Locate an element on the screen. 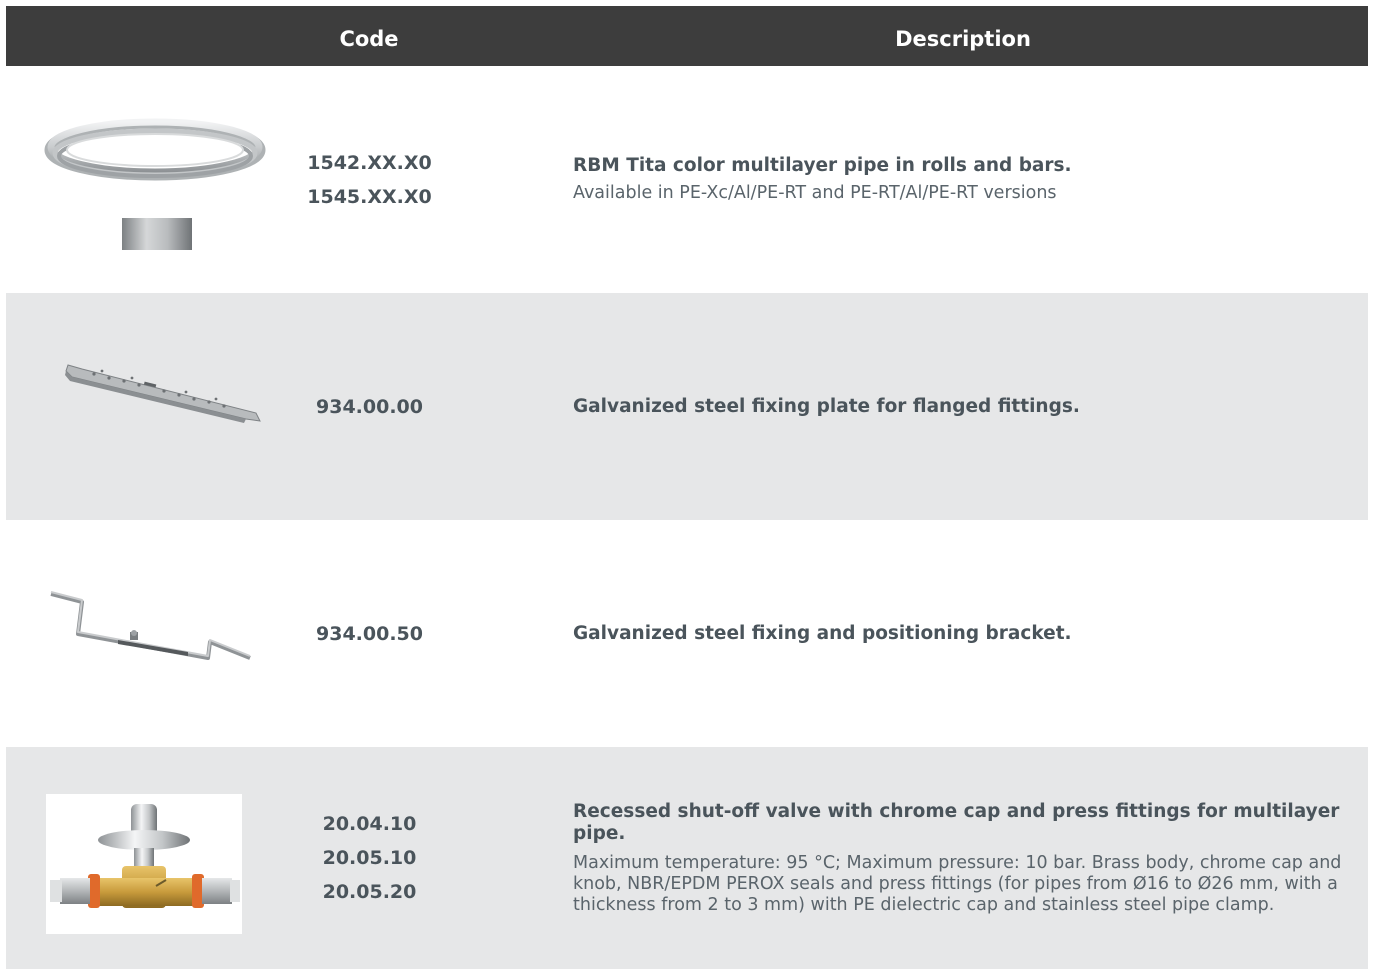 This screenshot has width=1373, height=969. code-cell: 1542.XX.X0 1545.XX.X0 is located at coordinates (369, 179).